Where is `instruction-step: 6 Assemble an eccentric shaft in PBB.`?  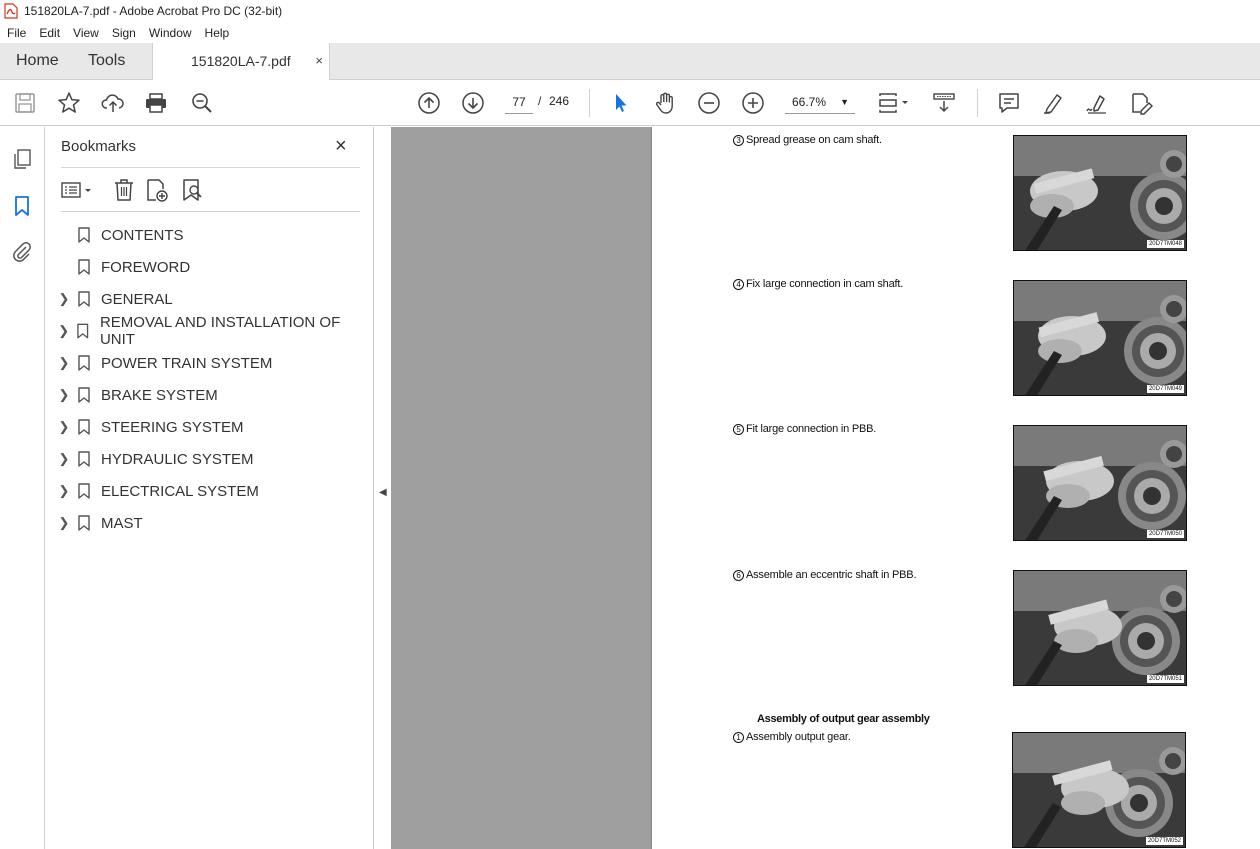
instruction-step: 6 Assemble an eccentric shaft in PBB. is located at coordinates (825, 575).